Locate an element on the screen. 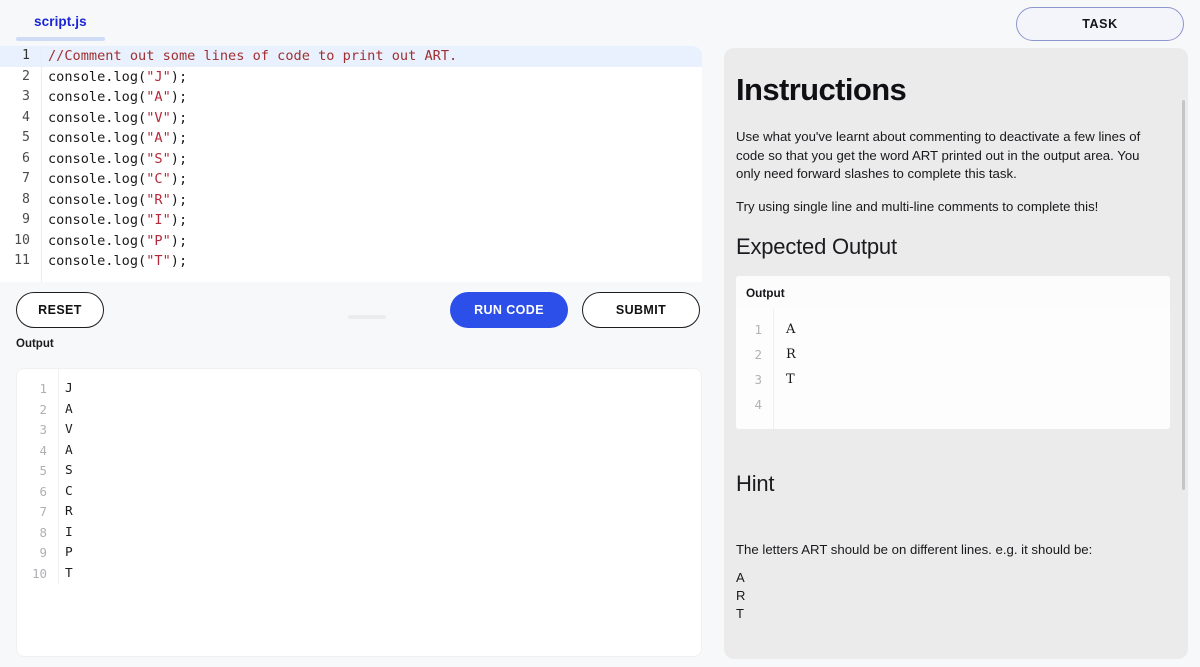 The height and width of the screenshot is (667, 1200). output-gutter-divider is located at coordinates (58, 476).